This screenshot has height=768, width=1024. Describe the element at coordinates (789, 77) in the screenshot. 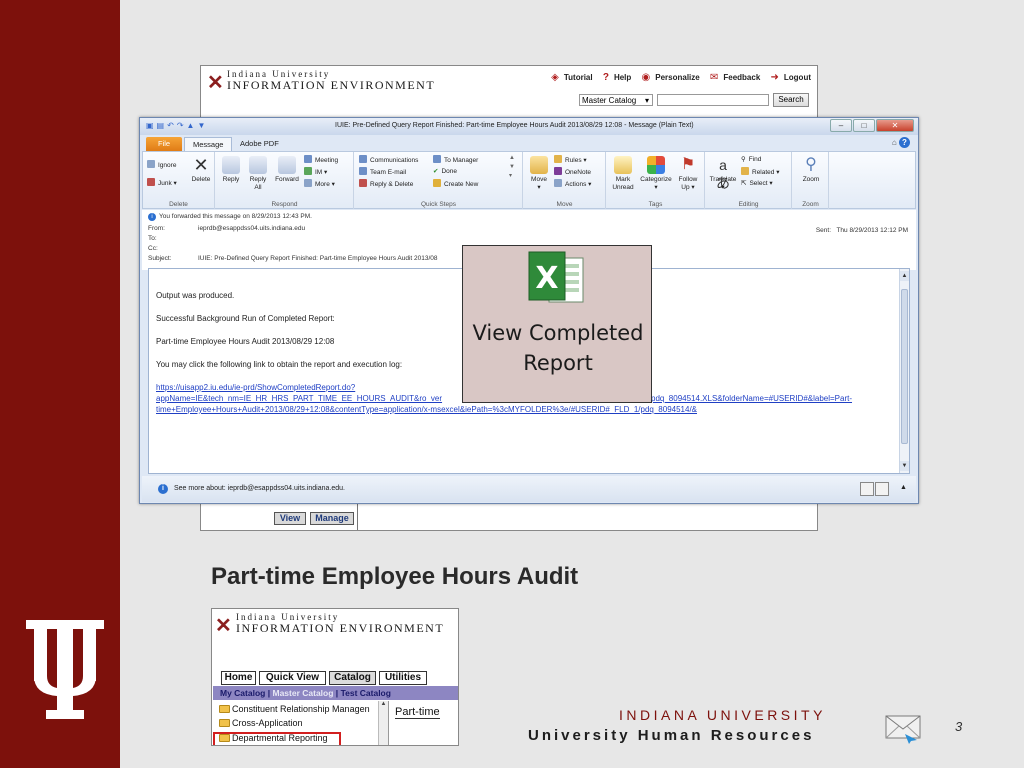

I see `logout-link: ➜ Logout` at that location.